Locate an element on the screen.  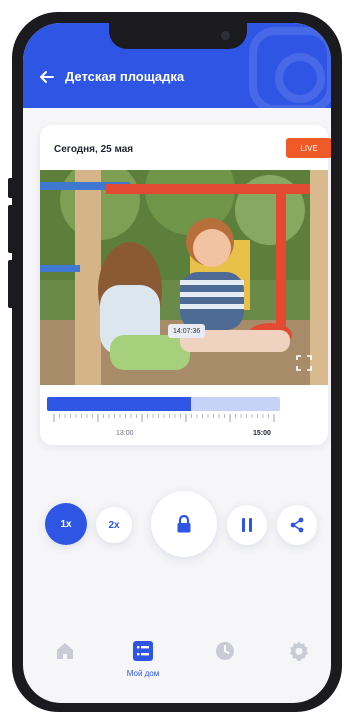
pause-button is located at coordinates (247, 525).